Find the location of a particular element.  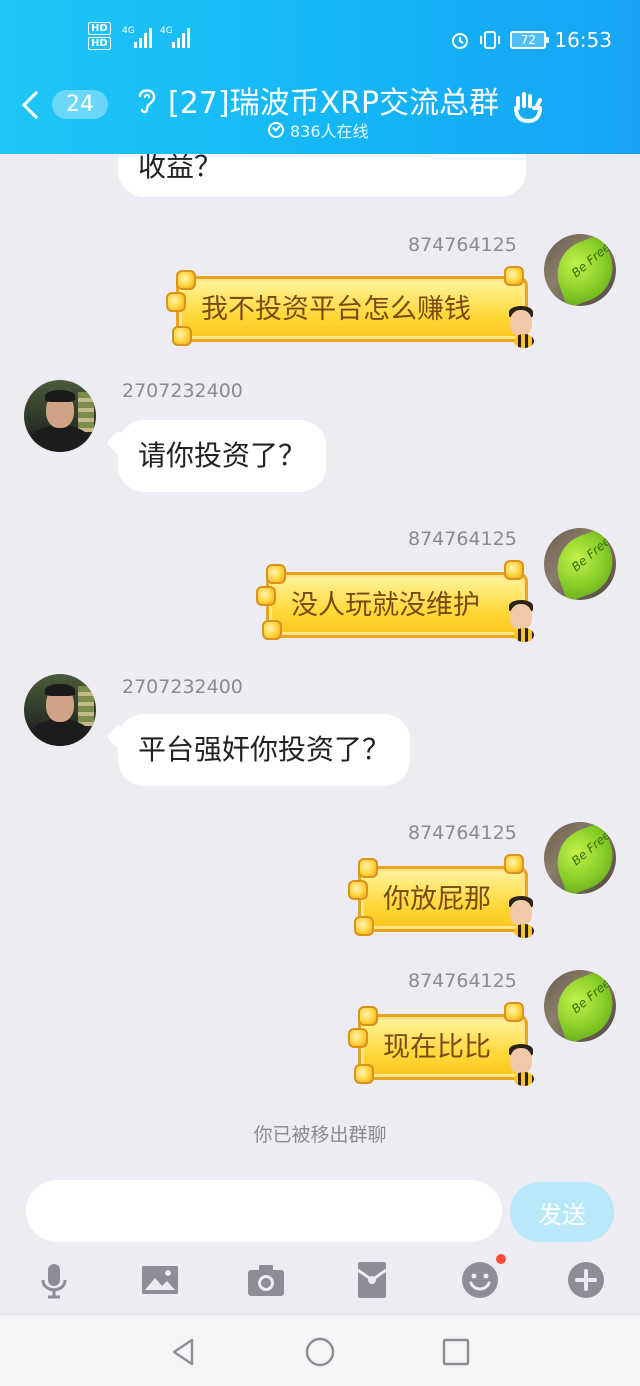

message-text: 现在比比 is located at coordinates (437, 1047).